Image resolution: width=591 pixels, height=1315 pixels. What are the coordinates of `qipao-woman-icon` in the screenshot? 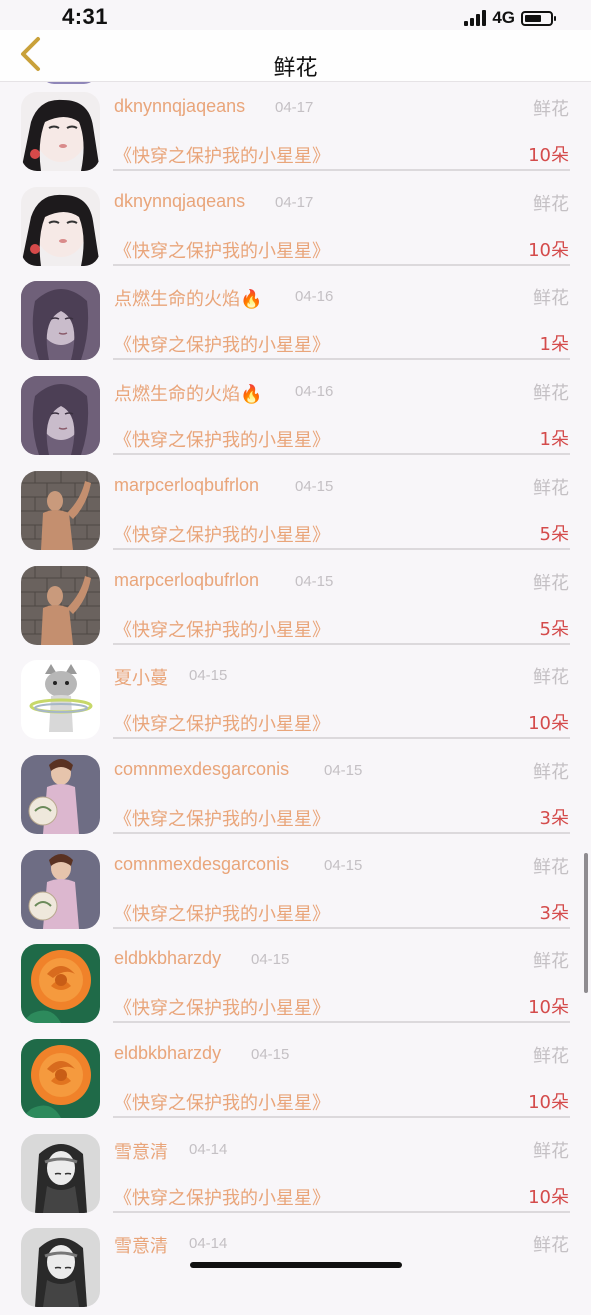 It's located at (60, 889).